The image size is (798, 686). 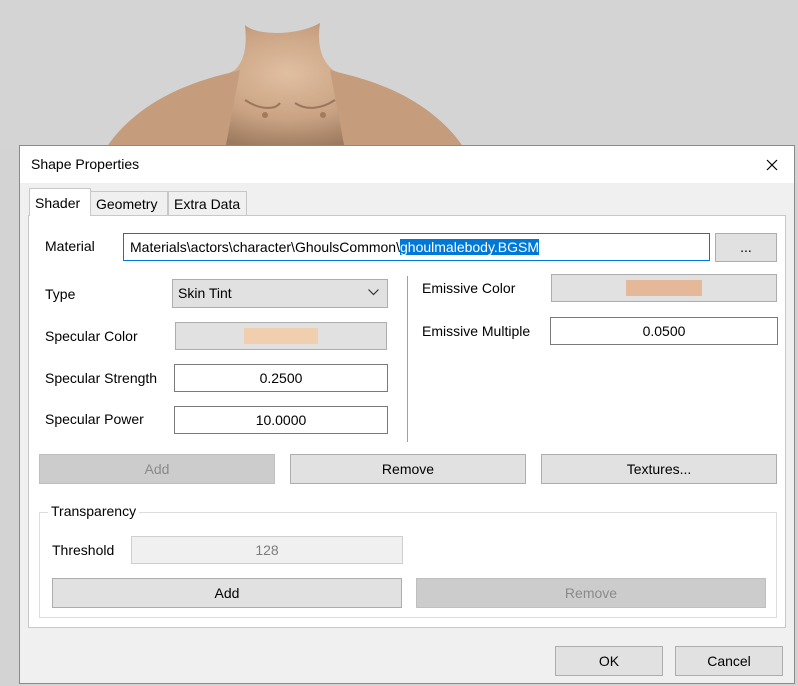 What do you see at coordinates (157, 469) in the screenshot?
I see `add-shader-button: Add` at bounding box center [157, 469].